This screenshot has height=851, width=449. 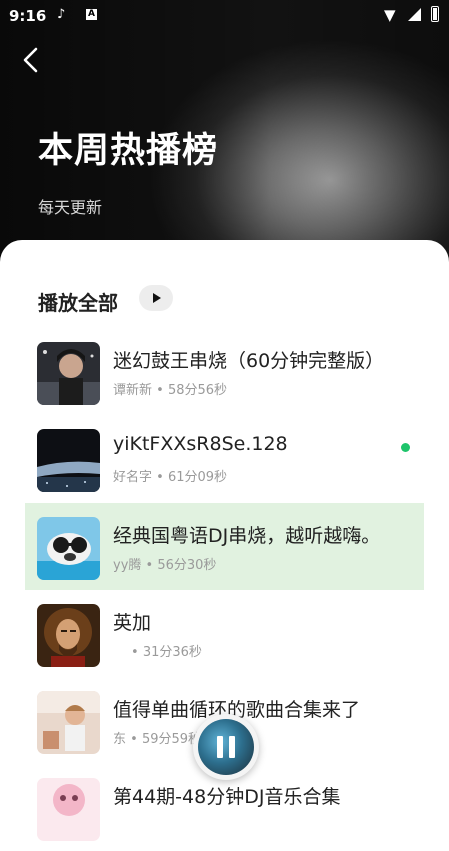 I want to click on song-duration: 56分30秒, so click(x=187, y=565).